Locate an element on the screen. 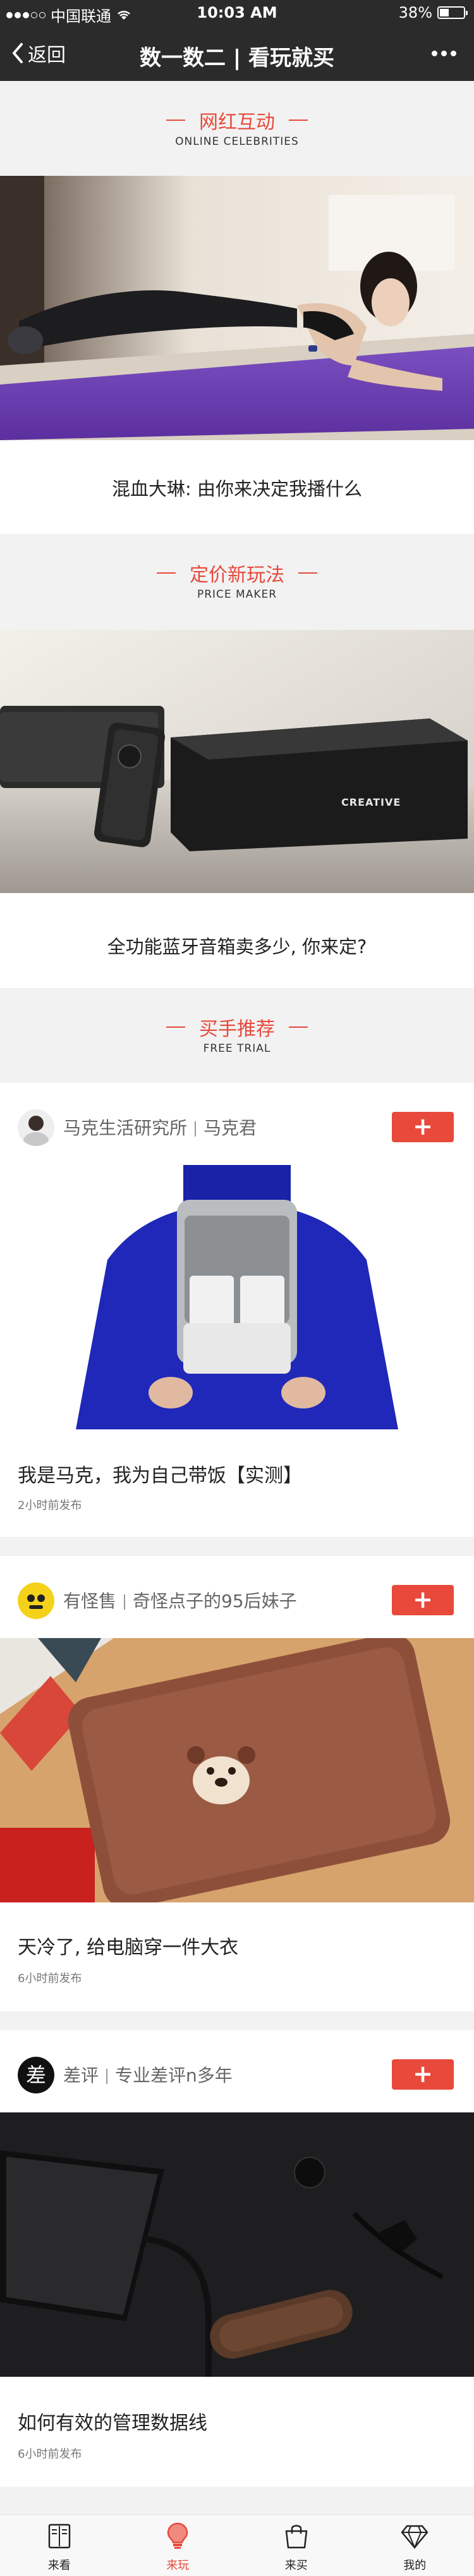 This screenshot has height=2576, width=474. price-maker-caption: 全功能蓝牙音箱卖多少, 你来定? is located at coordinates (237, 947).